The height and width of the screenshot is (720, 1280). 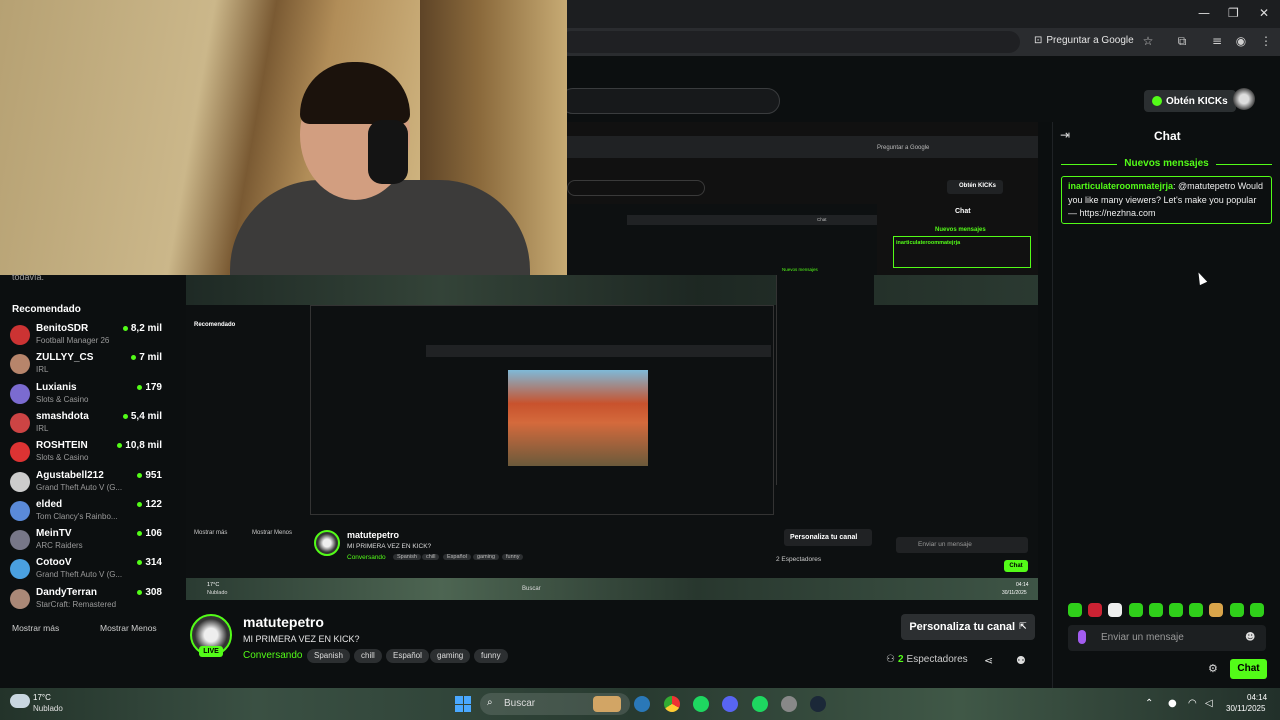 I want to click on new-messages-divider: Nuevos mensajes, so click(x=1166, y=165).